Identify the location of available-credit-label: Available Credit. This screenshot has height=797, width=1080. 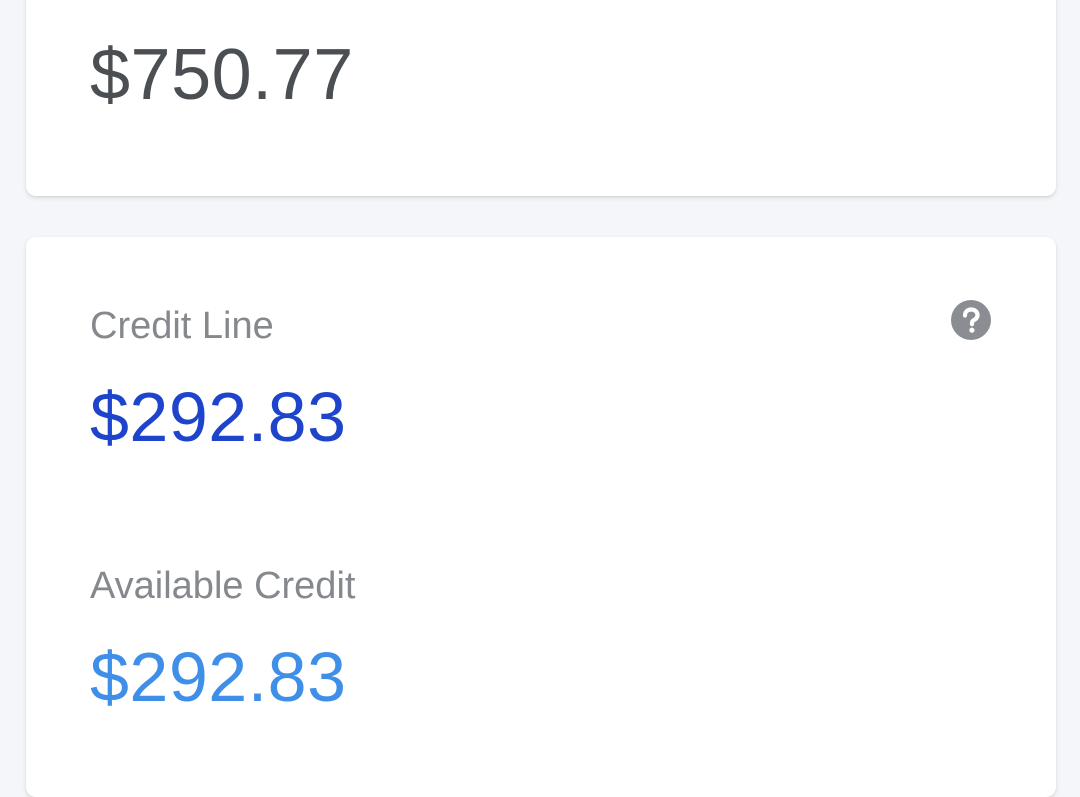
(223, 586).